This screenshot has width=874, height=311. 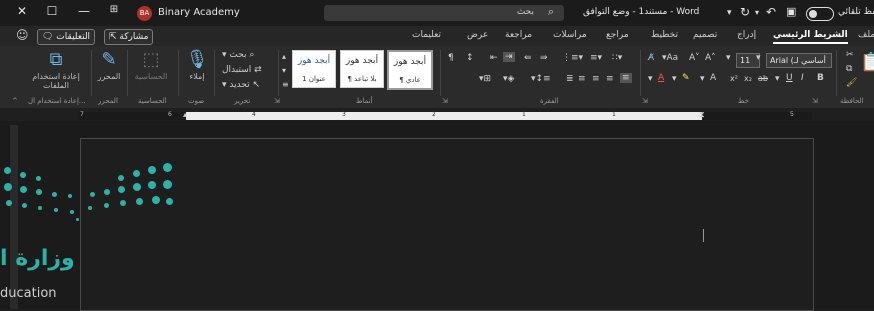 I want to click on find-button: ▾ بحث ⌕, so click(x=238, y=55).